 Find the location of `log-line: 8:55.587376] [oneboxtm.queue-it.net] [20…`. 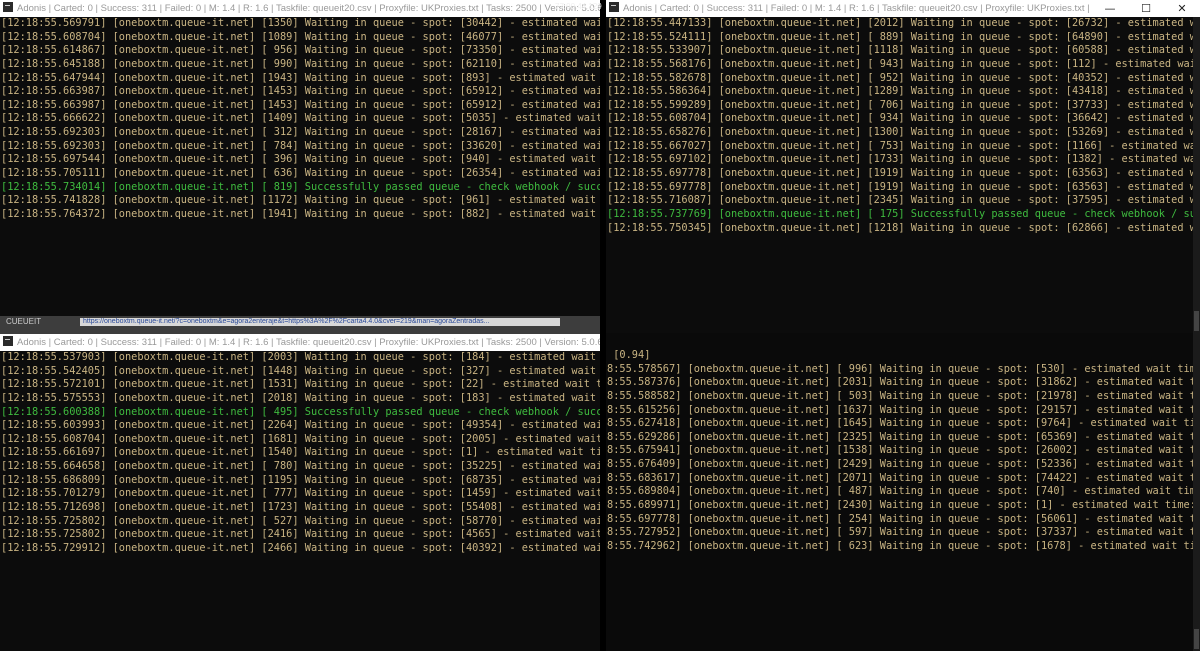

log-line: 8:55.587376] [oneboxtm.queue-it.net] [20… is located at coordinates (900, 382).